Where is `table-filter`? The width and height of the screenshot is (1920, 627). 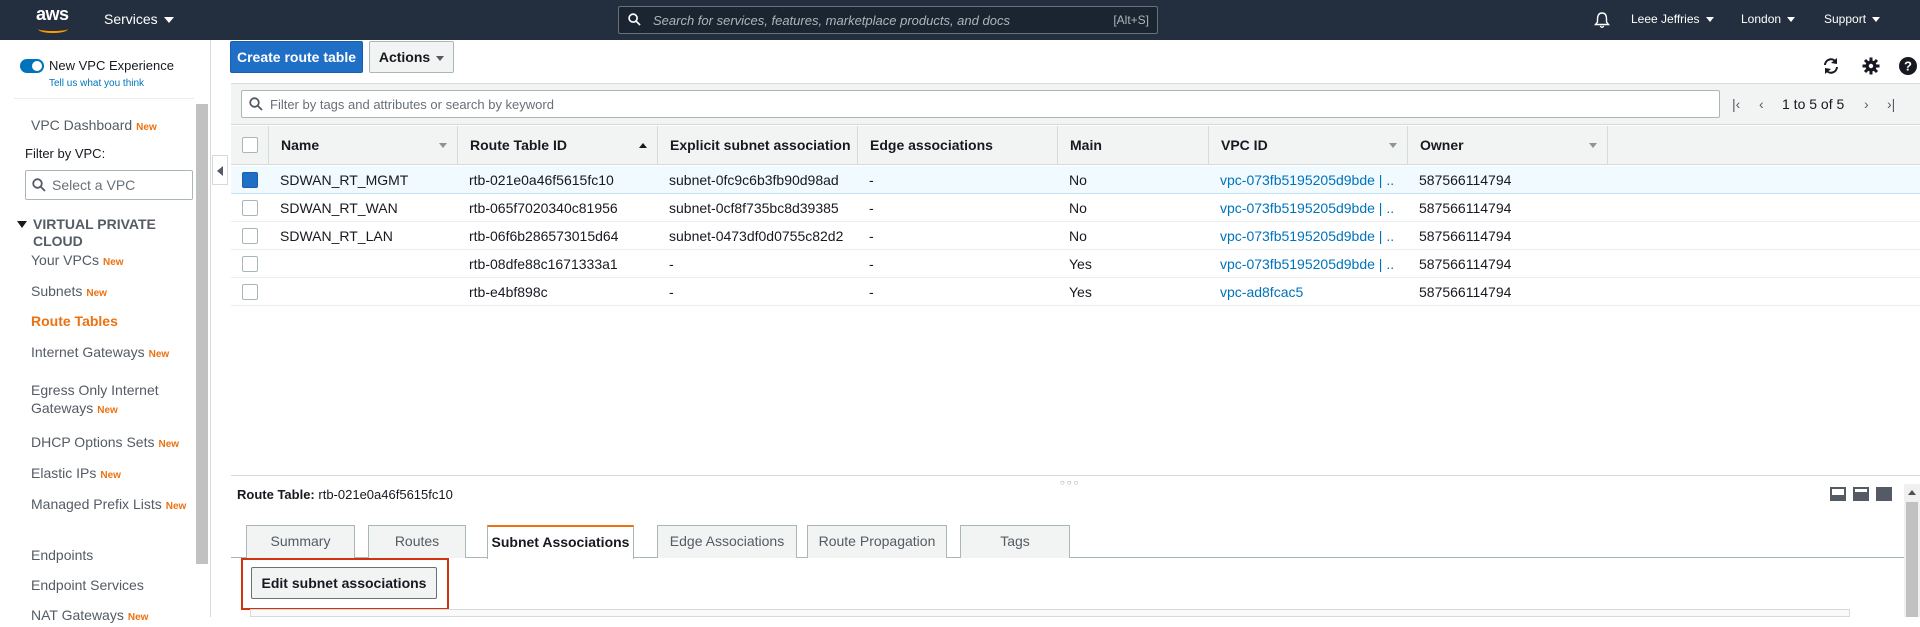
table-filter is located at coordinates (980, 104).